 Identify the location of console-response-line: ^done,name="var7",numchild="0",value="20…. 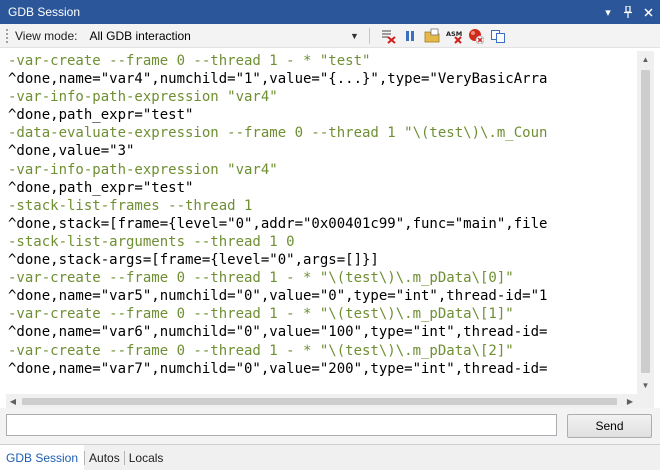
(278, 368).